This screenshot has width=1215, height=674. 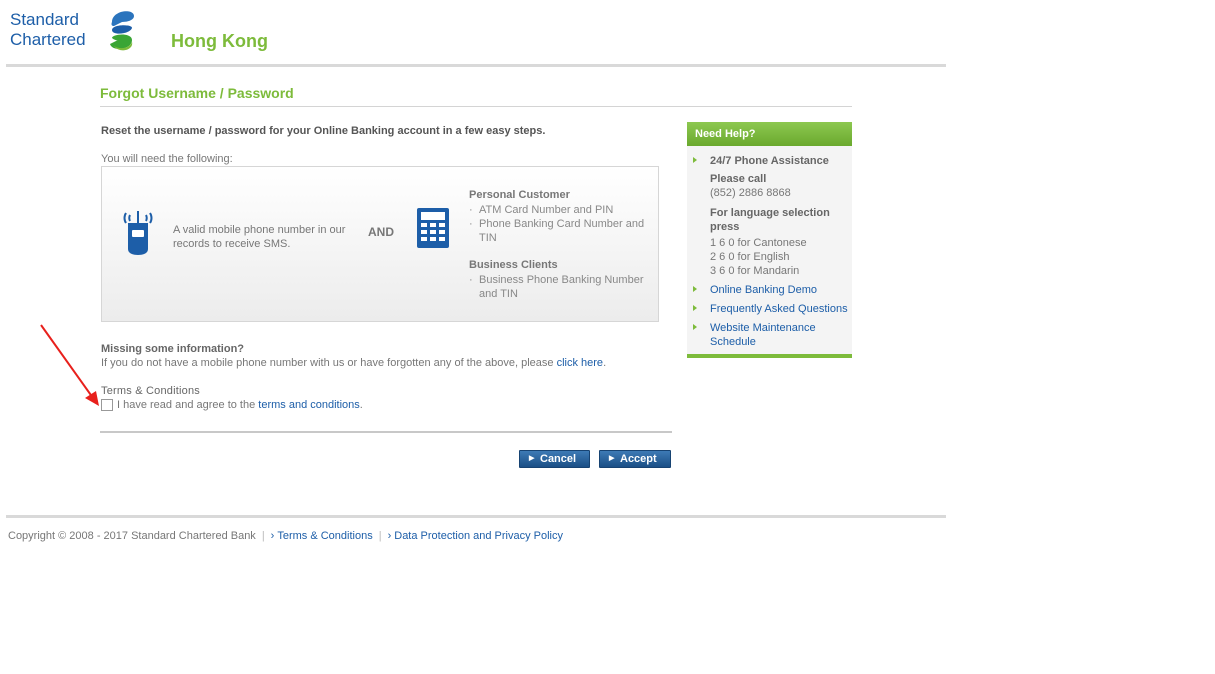 What do you see at coordinates (476, 516) in the screenshot?
I see `footer-divider` at bounding box center [476, 516].